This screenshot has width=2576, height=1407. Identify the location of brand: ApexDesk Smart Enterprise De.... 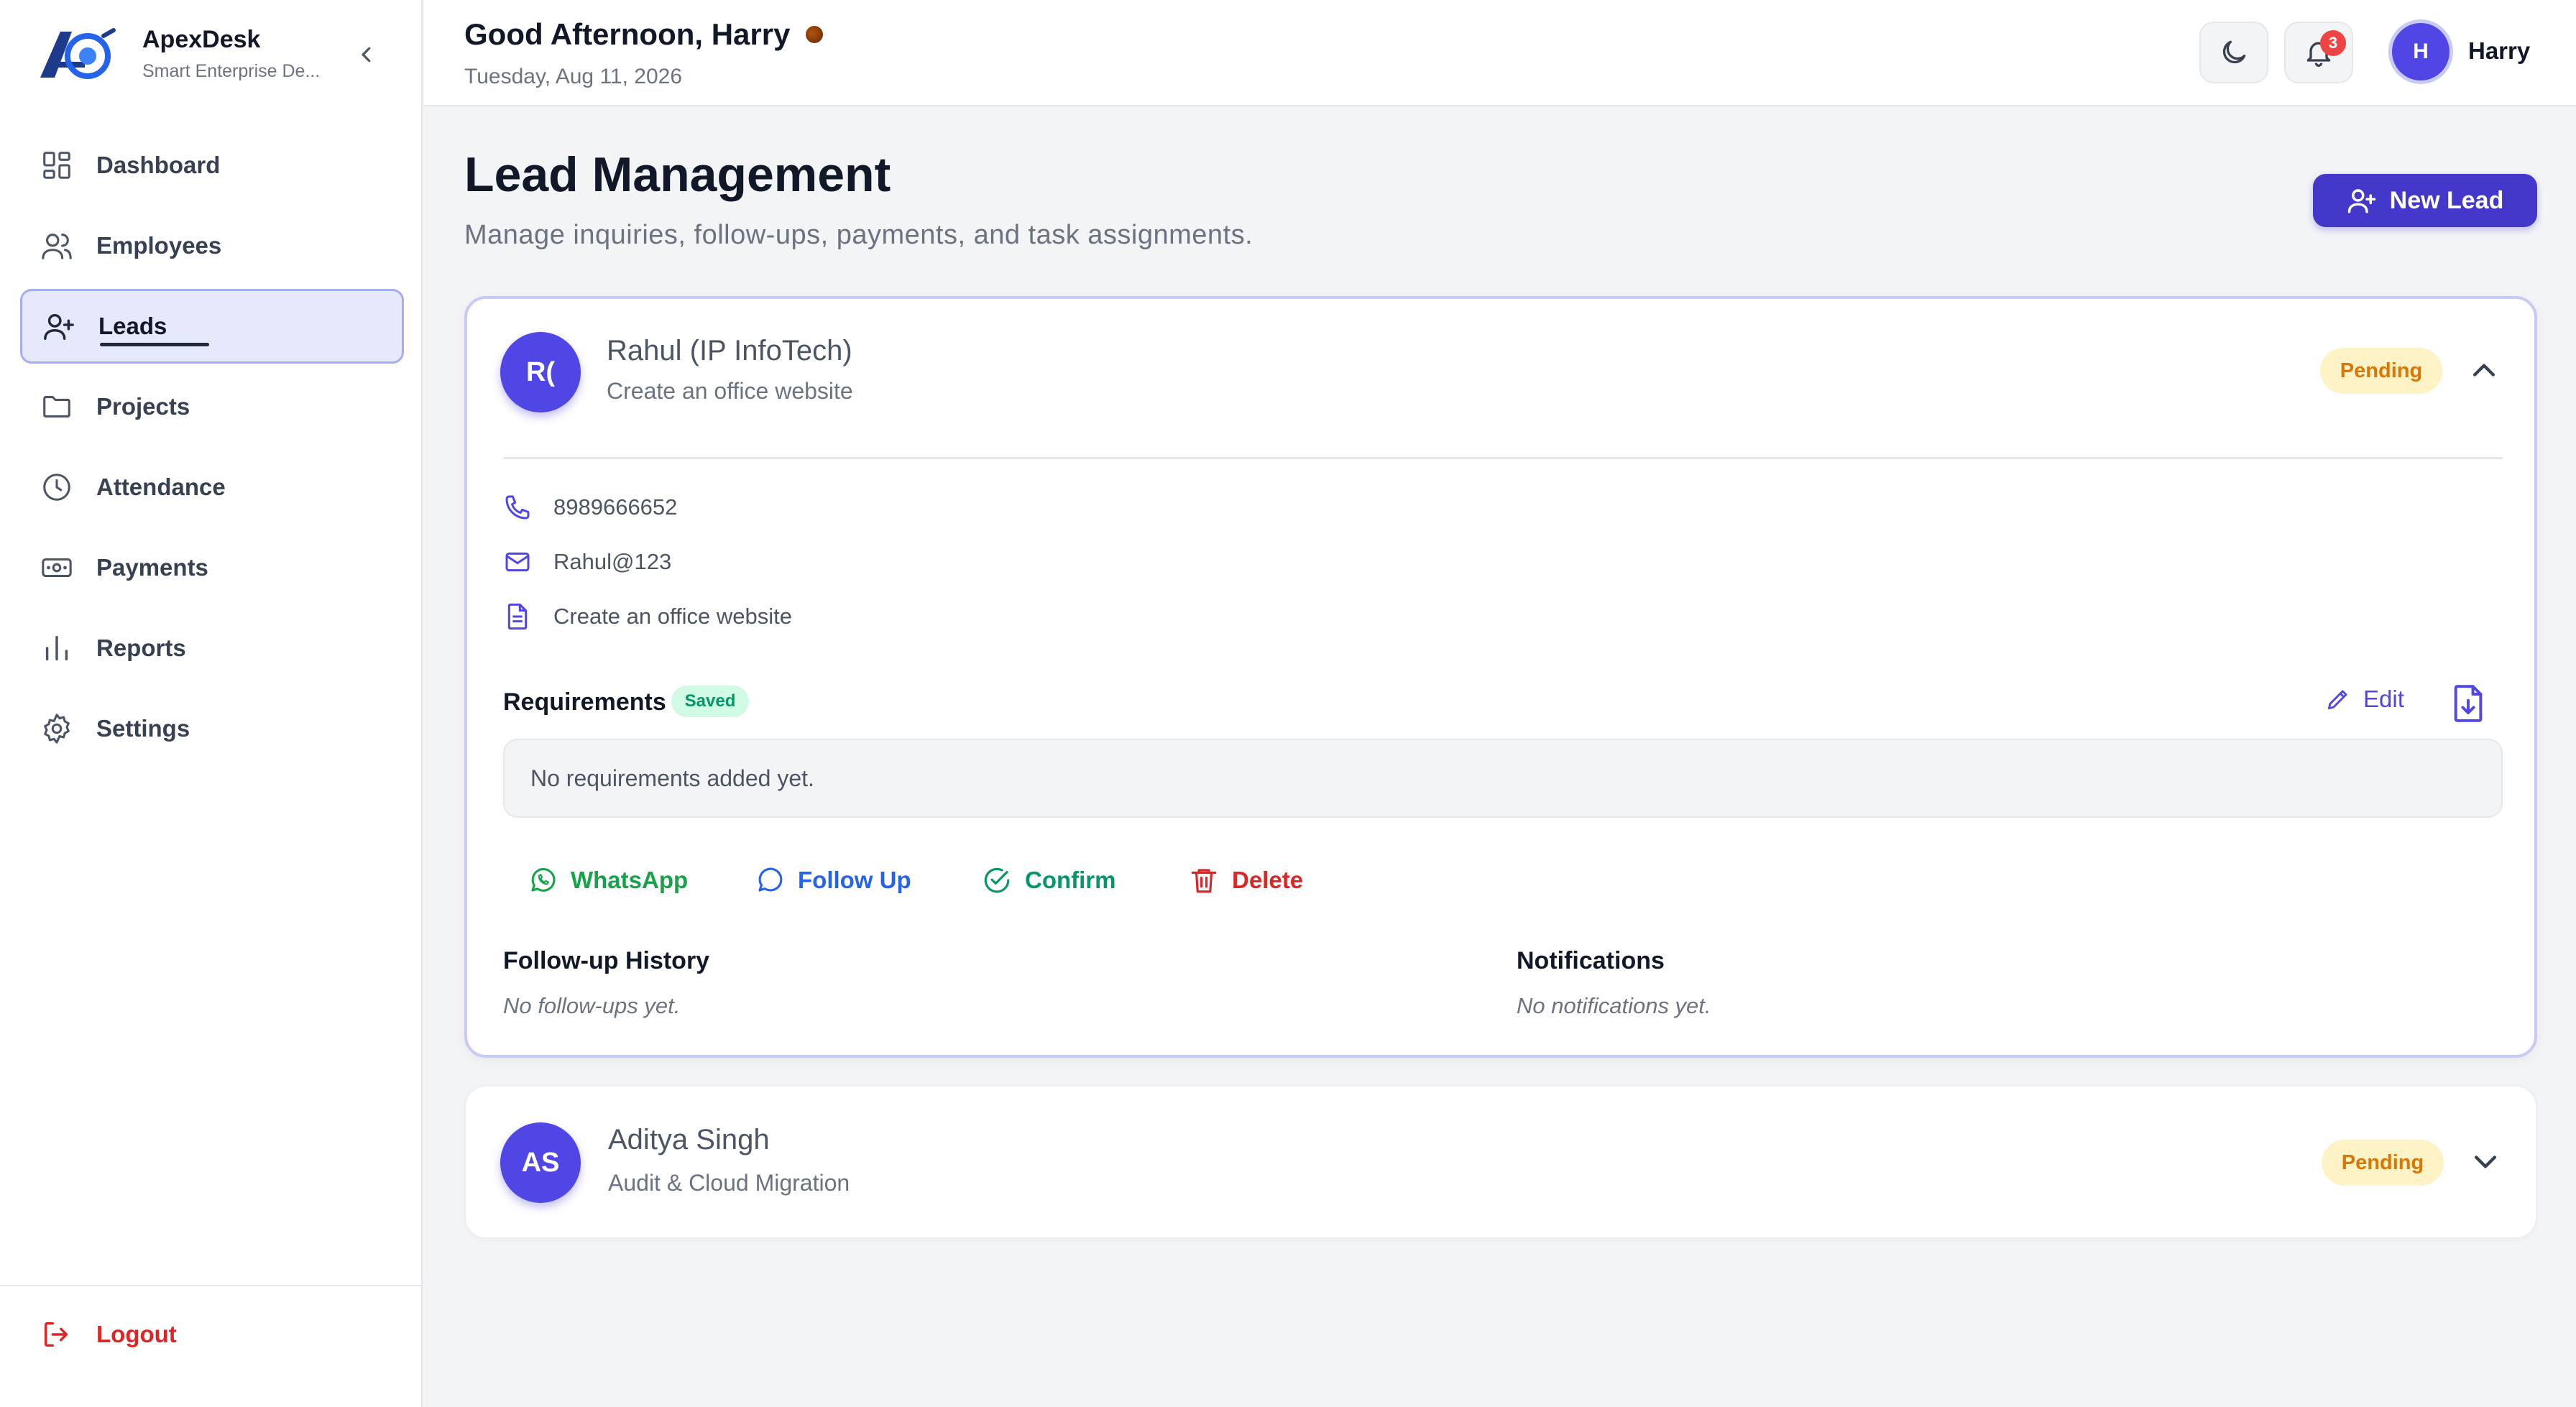
(177, 54).